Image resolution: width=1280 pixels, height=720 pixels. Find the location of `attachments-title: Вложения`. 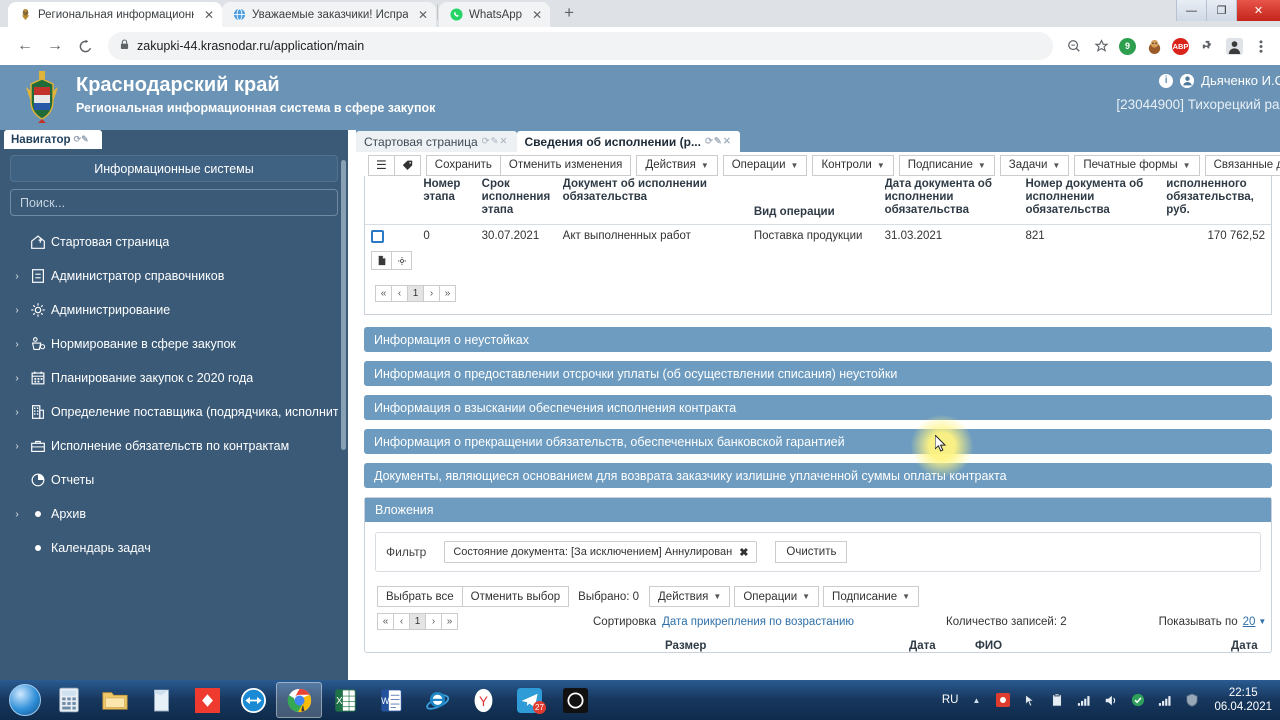

attachments-title: Вложения is located at coordinates (818, 510).